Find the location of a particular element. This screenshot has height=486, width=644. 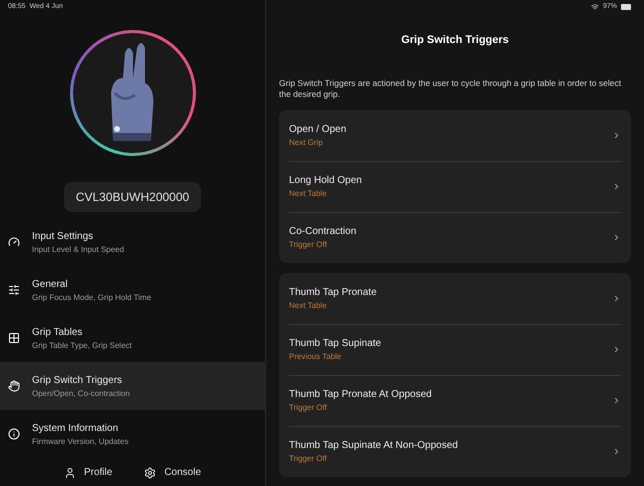

trigger-row: Long Hold Open Next Table is located at coordinates (455, 186).